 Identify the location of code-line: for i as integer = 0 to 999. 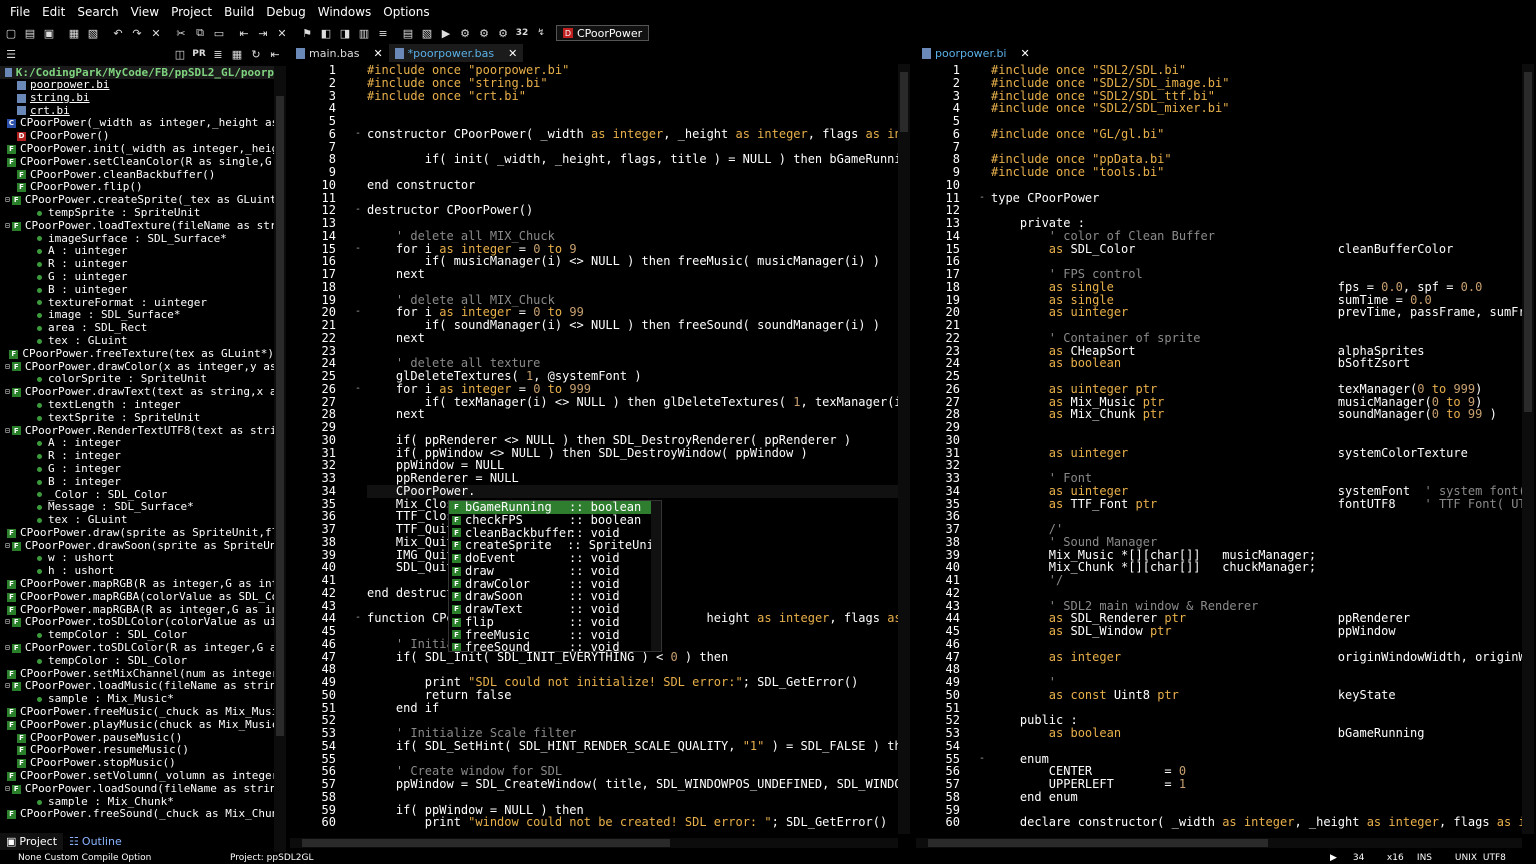
(632, 389).